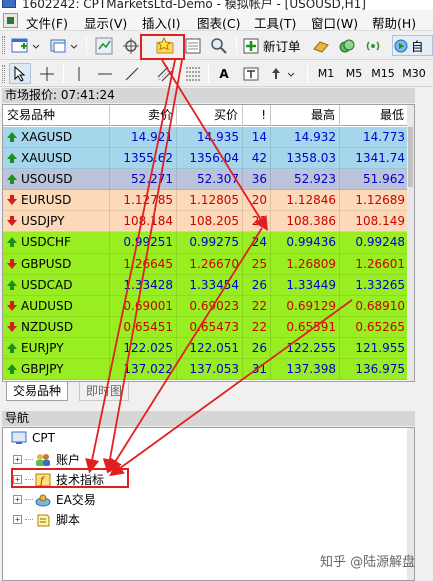  What do you see at coordinates (161, 22) in the screenshot?
I see `menu-insert: 插入(I)` at bounding box center [161, 22].